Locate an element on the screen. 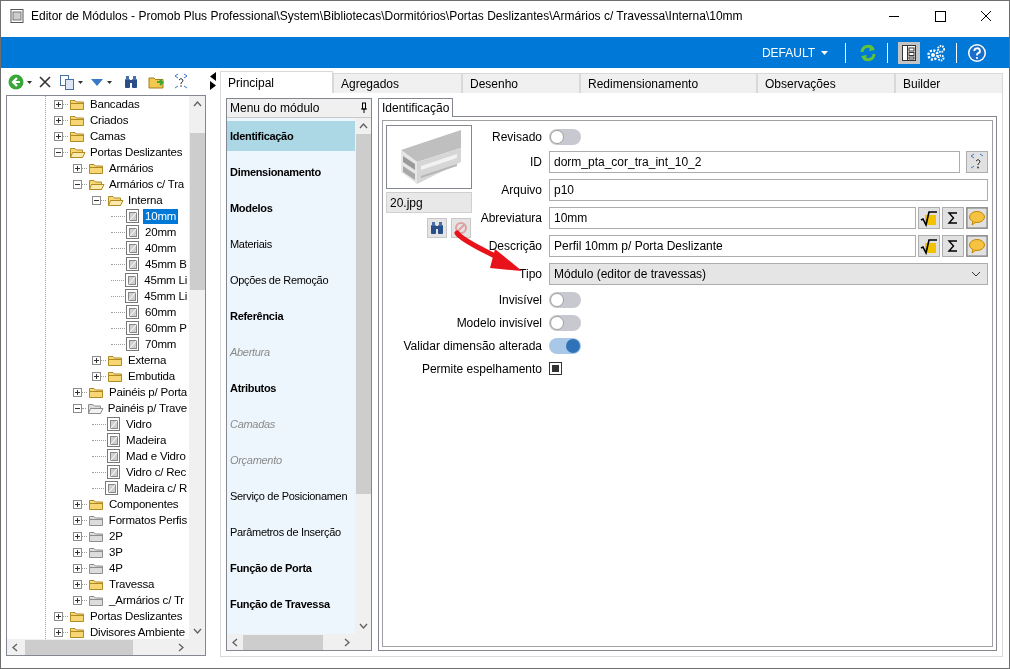 Image resolution: width=1010 pixels, height=669 pixels. tab: Redimensionamento is located at coordinates (668, 83).